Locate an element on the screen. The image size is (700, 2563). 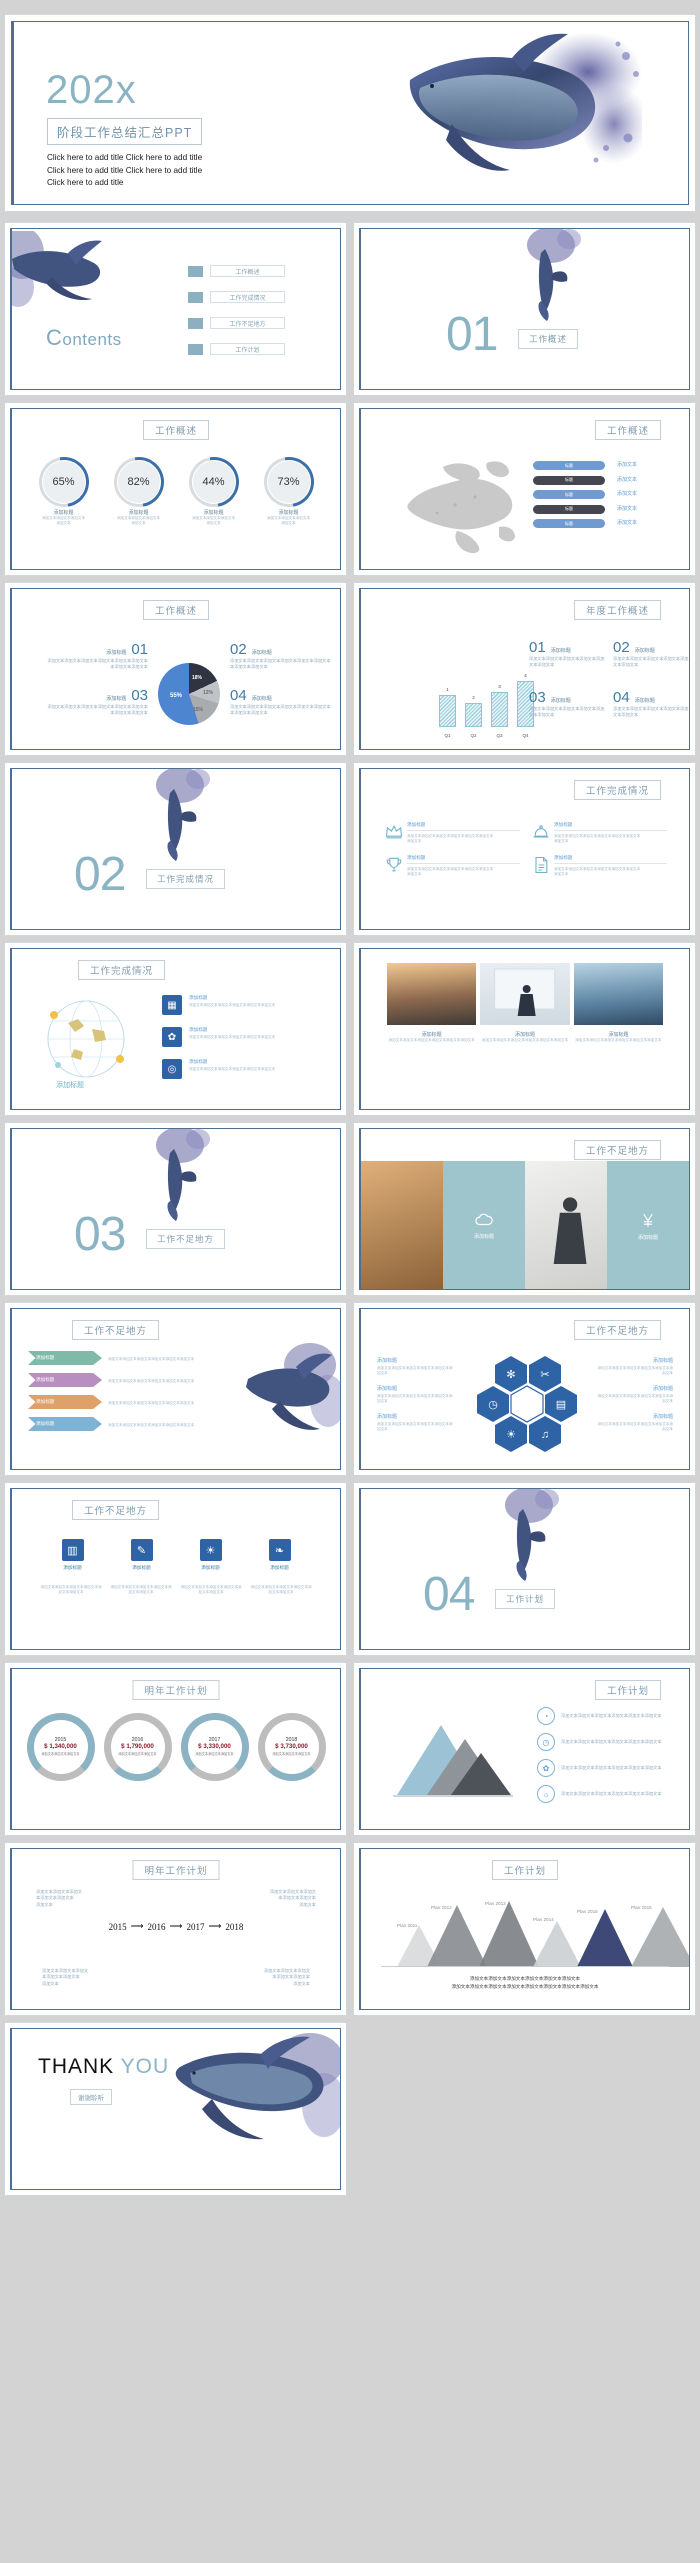
hero-year: 202x is located at coordinates (91, 90).